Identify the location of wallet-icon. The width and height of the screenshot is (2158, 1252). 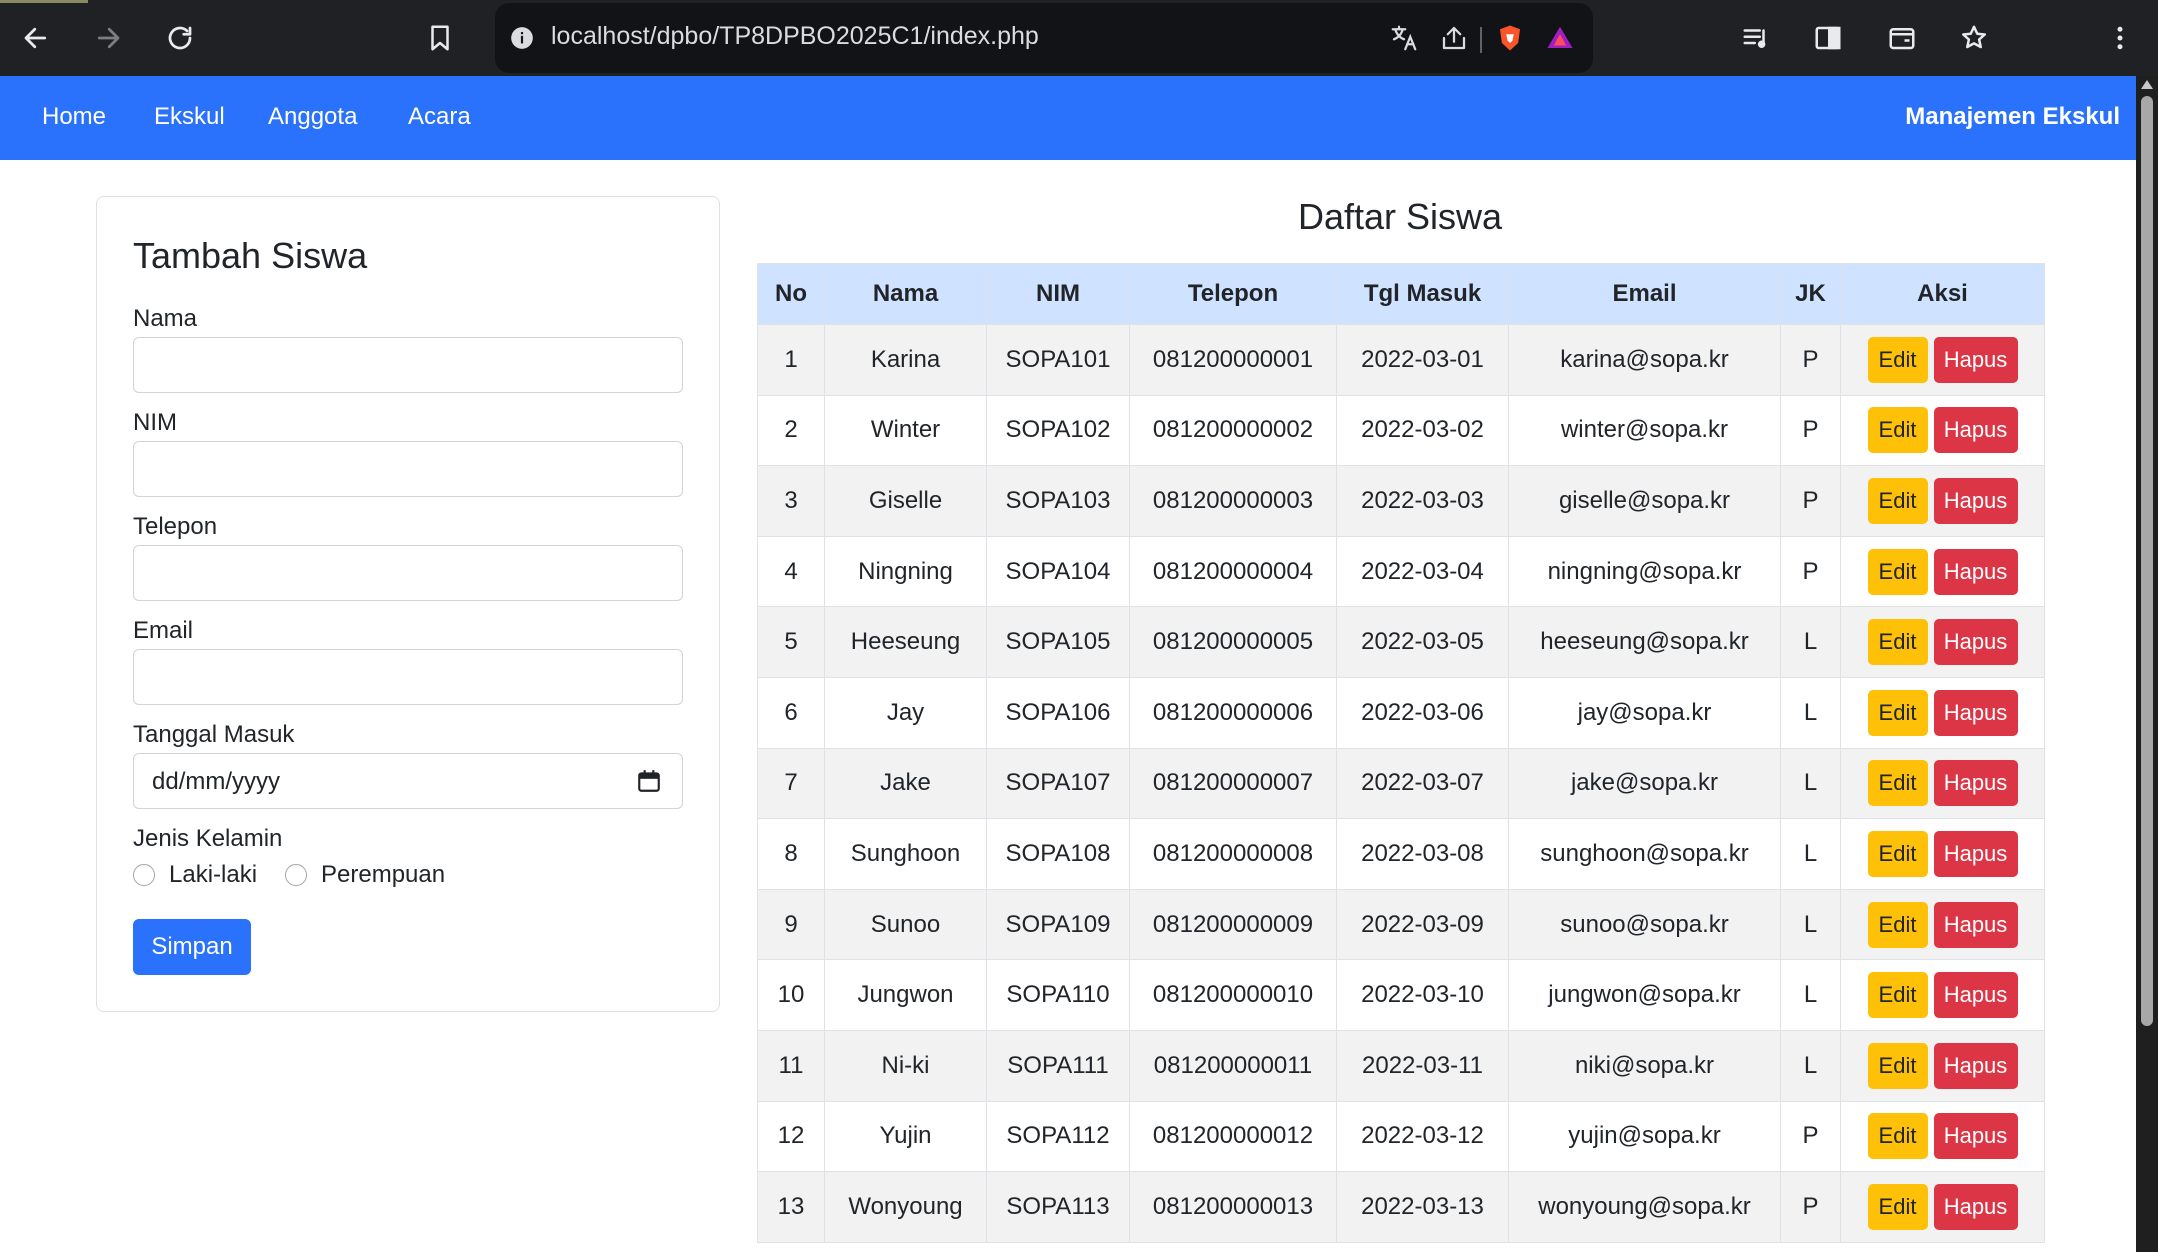
(1902, 38).